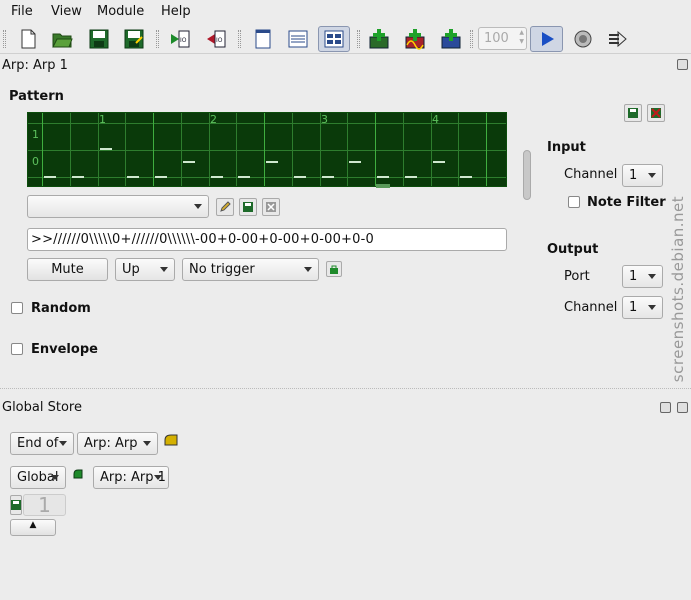 This screenshot has width=691, height=600. What do you see at coordinates (521, 41) in the screenshot?
I see `tempo-down-icon: ▼` at bounding box center [521, 41].